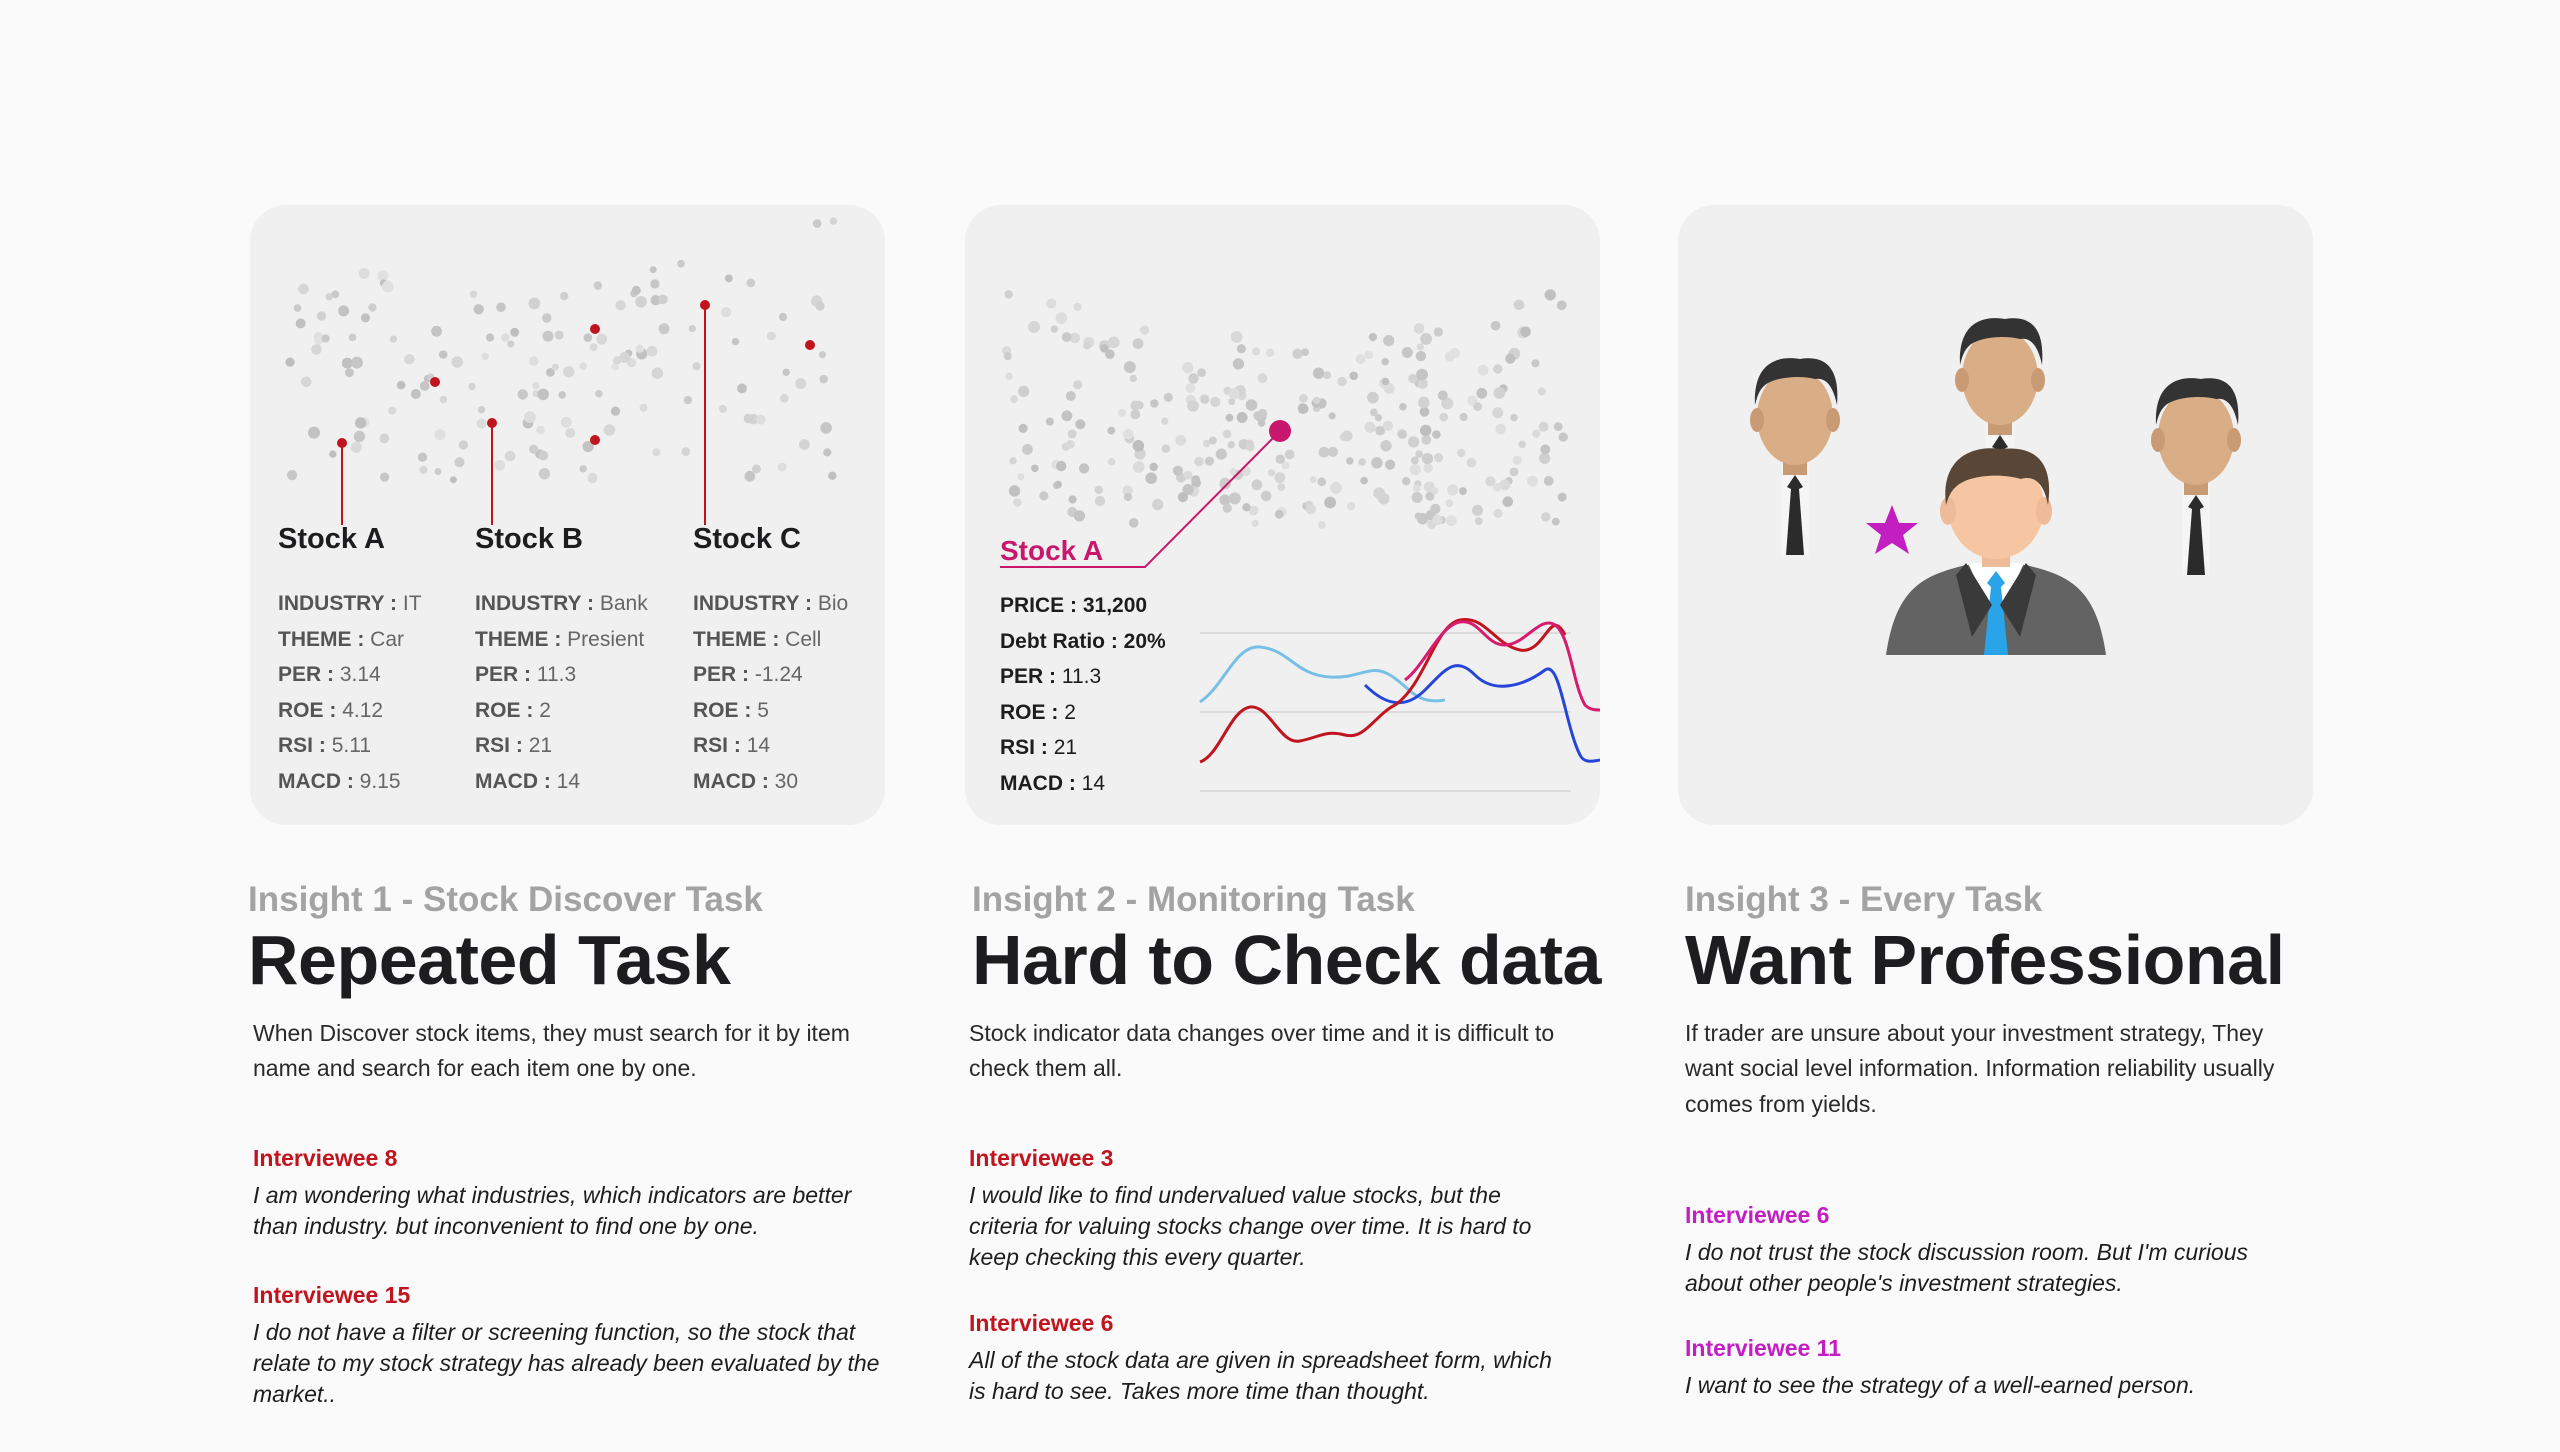 This screenshot has width=2560, height=1452. Describe the element at coordinates (1053, 783) in the screenshot. I see `indicator-row: MACD : 14` at that location.